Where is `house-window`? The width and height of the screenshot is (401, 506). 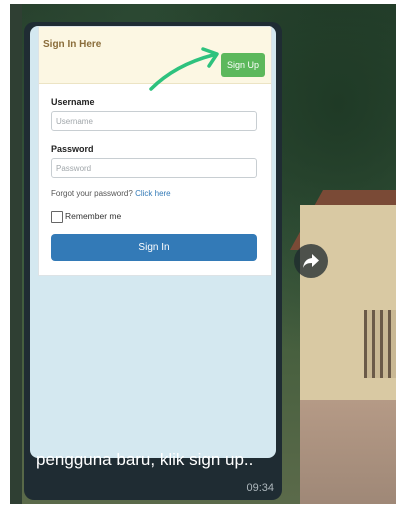
house-window is located at coordinates (380, 344).